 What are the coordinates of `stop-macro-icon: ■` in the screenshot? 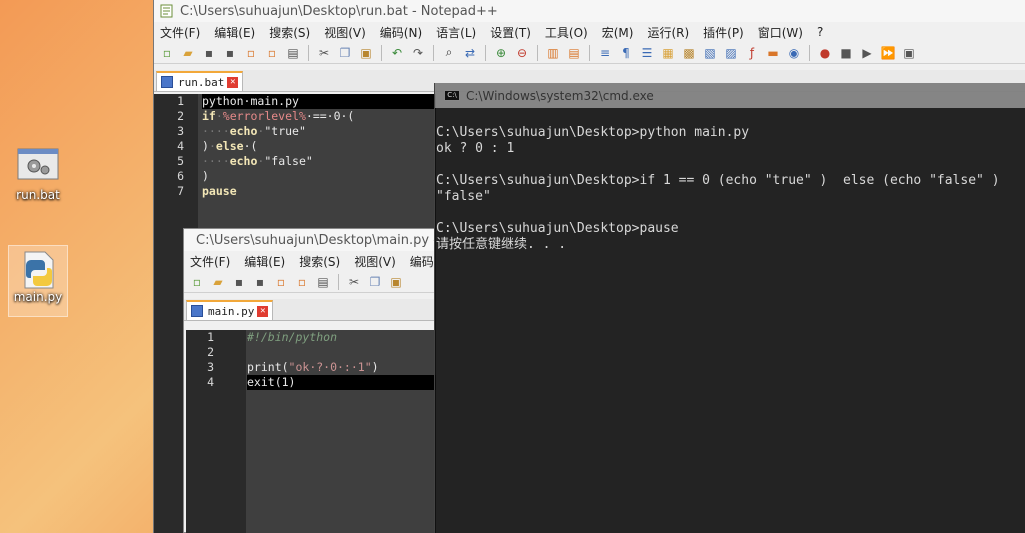 It's located at (846, 53).